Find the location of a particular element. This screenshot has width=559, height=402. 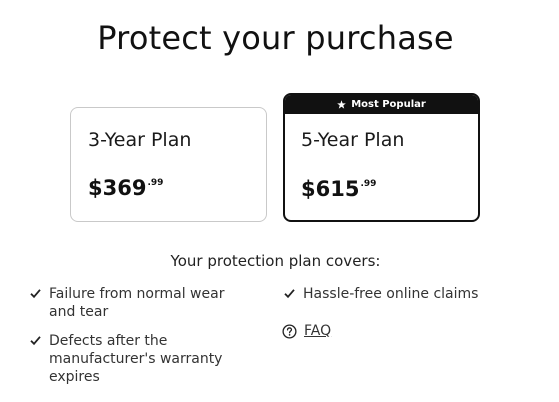

cover-item: Hassle-free online claims is located at coordinates (409, 294).